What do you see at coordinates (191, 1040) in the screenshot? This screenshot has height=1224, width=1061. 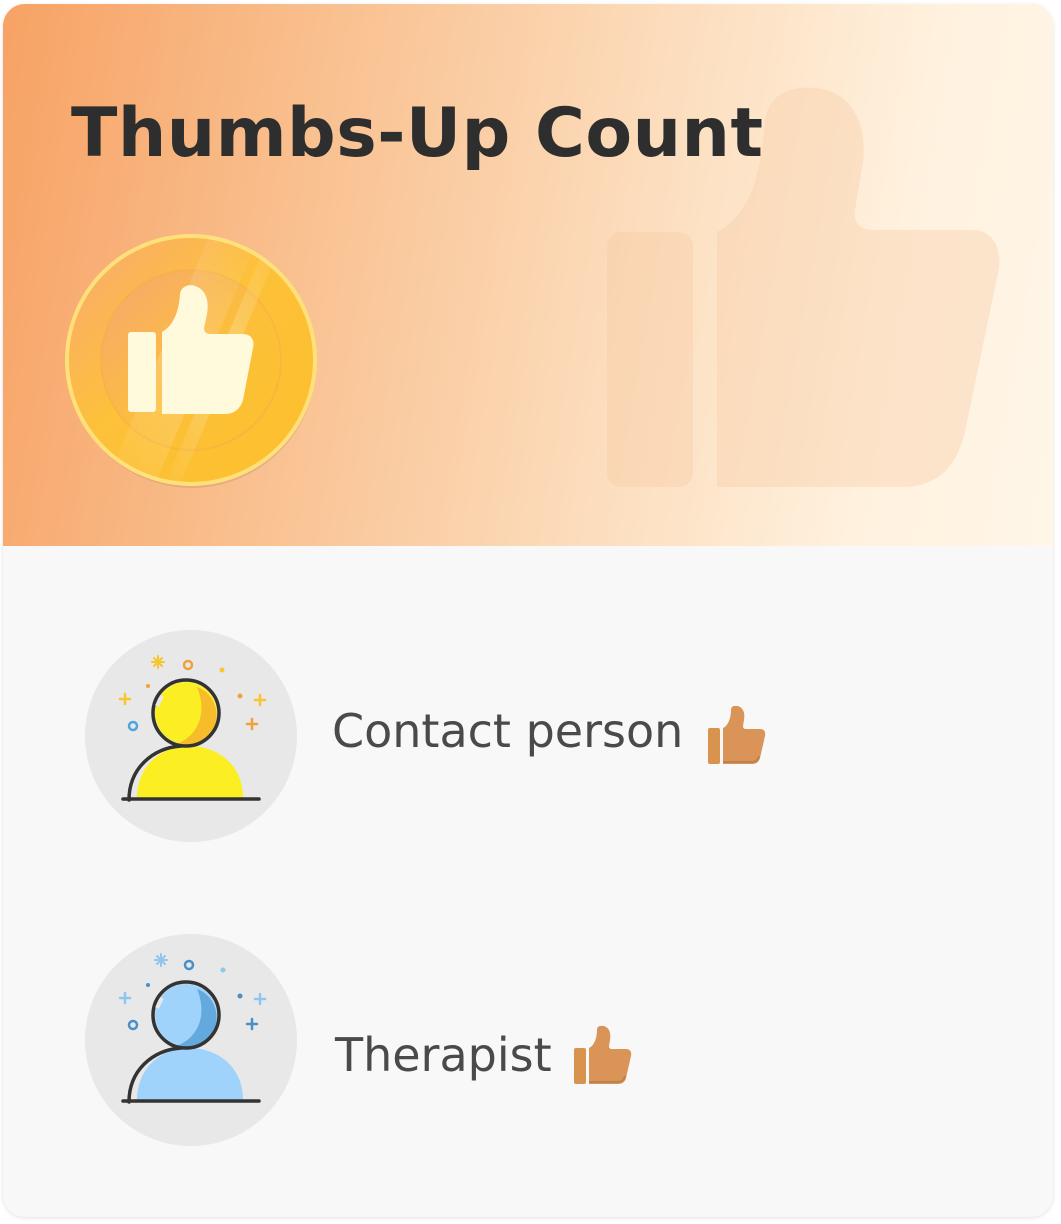 I see `user-avatar-blue-icon` at bounding box center [191, 1040].